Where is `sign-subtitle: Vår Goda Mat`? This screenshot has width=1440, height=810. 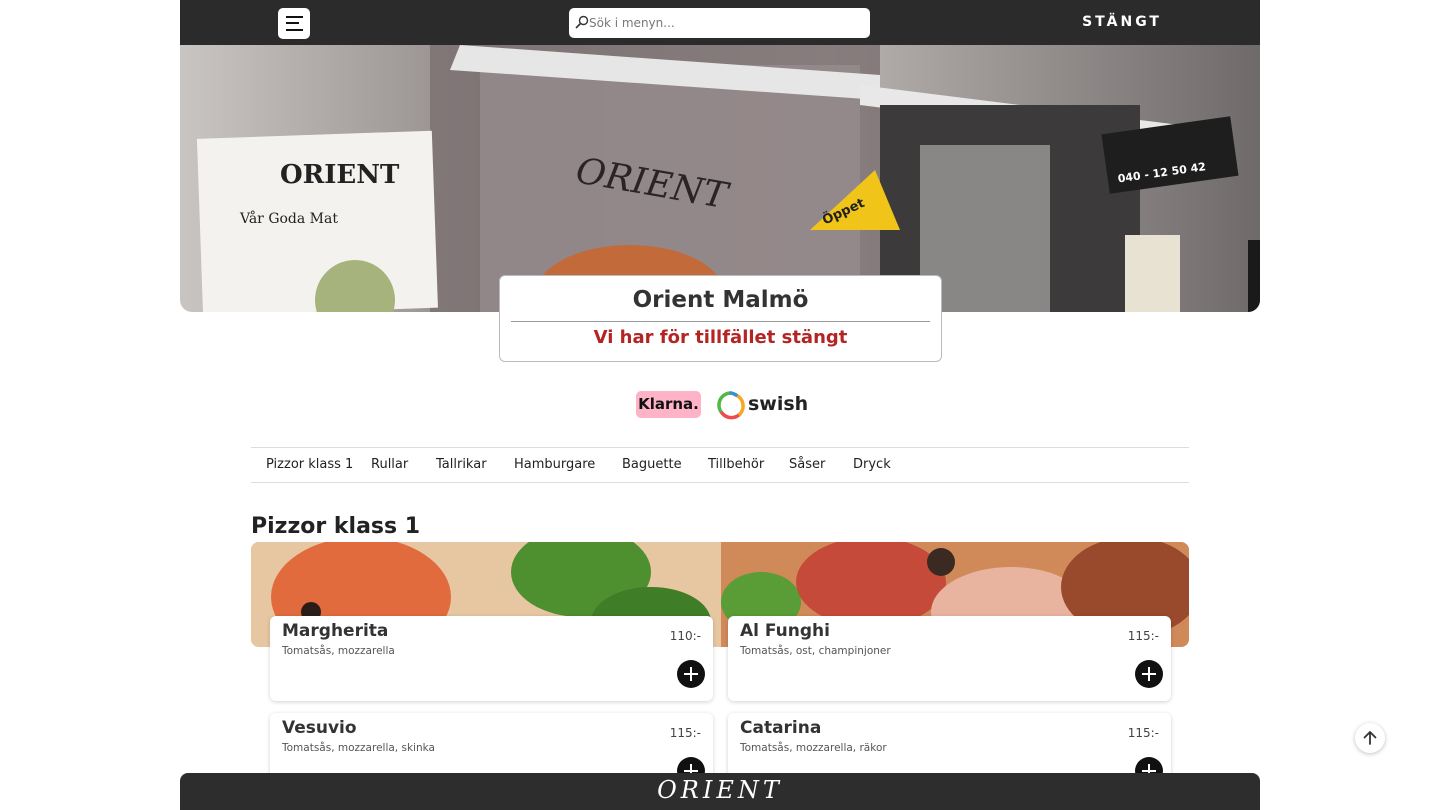
sign-subtitle: Vår Goda Mat is located at coordinates (288, 218).